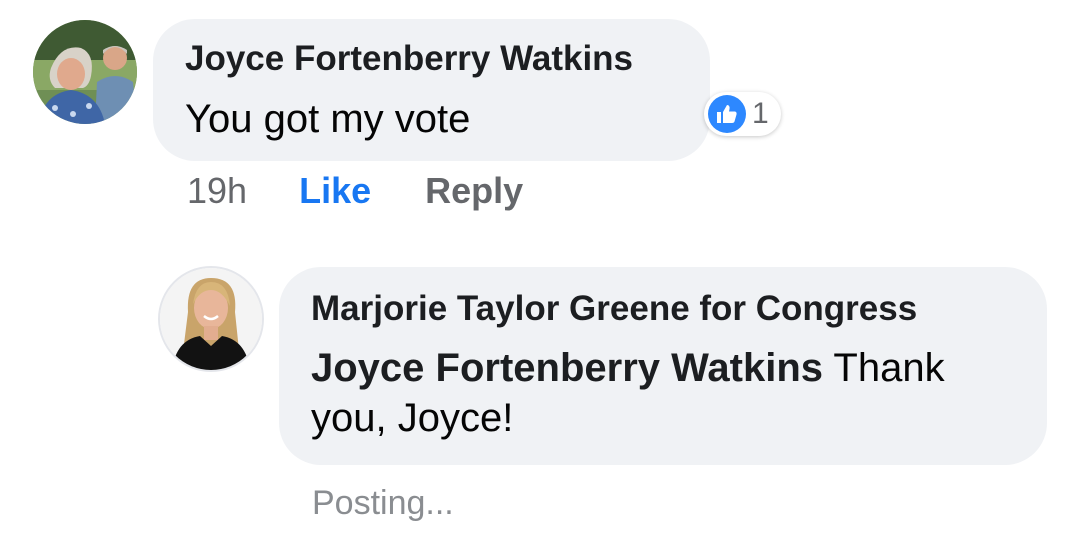 Image resolution: width=1080 pixels, height=552 pixels. I want to click on joyce-avatar-photo, so click(85, 72).